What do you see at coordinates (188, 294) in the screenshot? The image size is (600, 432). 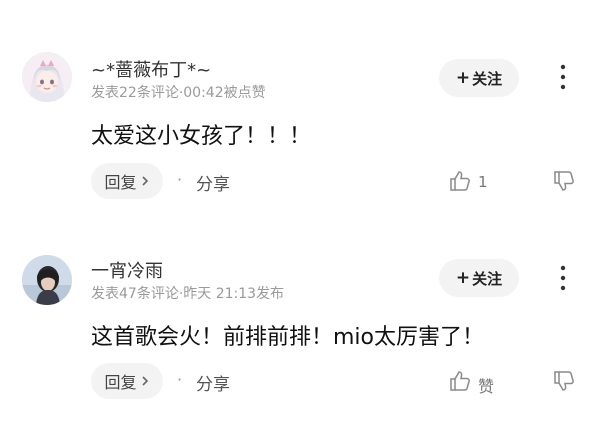 I see `comment-meta: 发表47条评论·昨天 21:13发布` at bounding box center [188, 294].